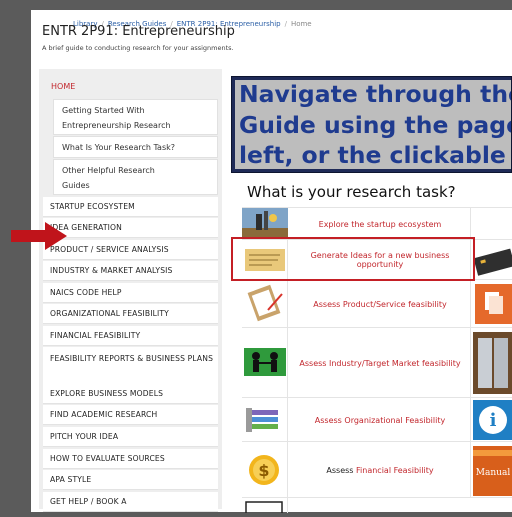 This screenshot has width=512, height=517. What do you see at coordinates (380, 224) in the screenshot?
I see `task-link-startup-ecosystem: Explore the startup ecosystem` at bounding box center [380, 224].